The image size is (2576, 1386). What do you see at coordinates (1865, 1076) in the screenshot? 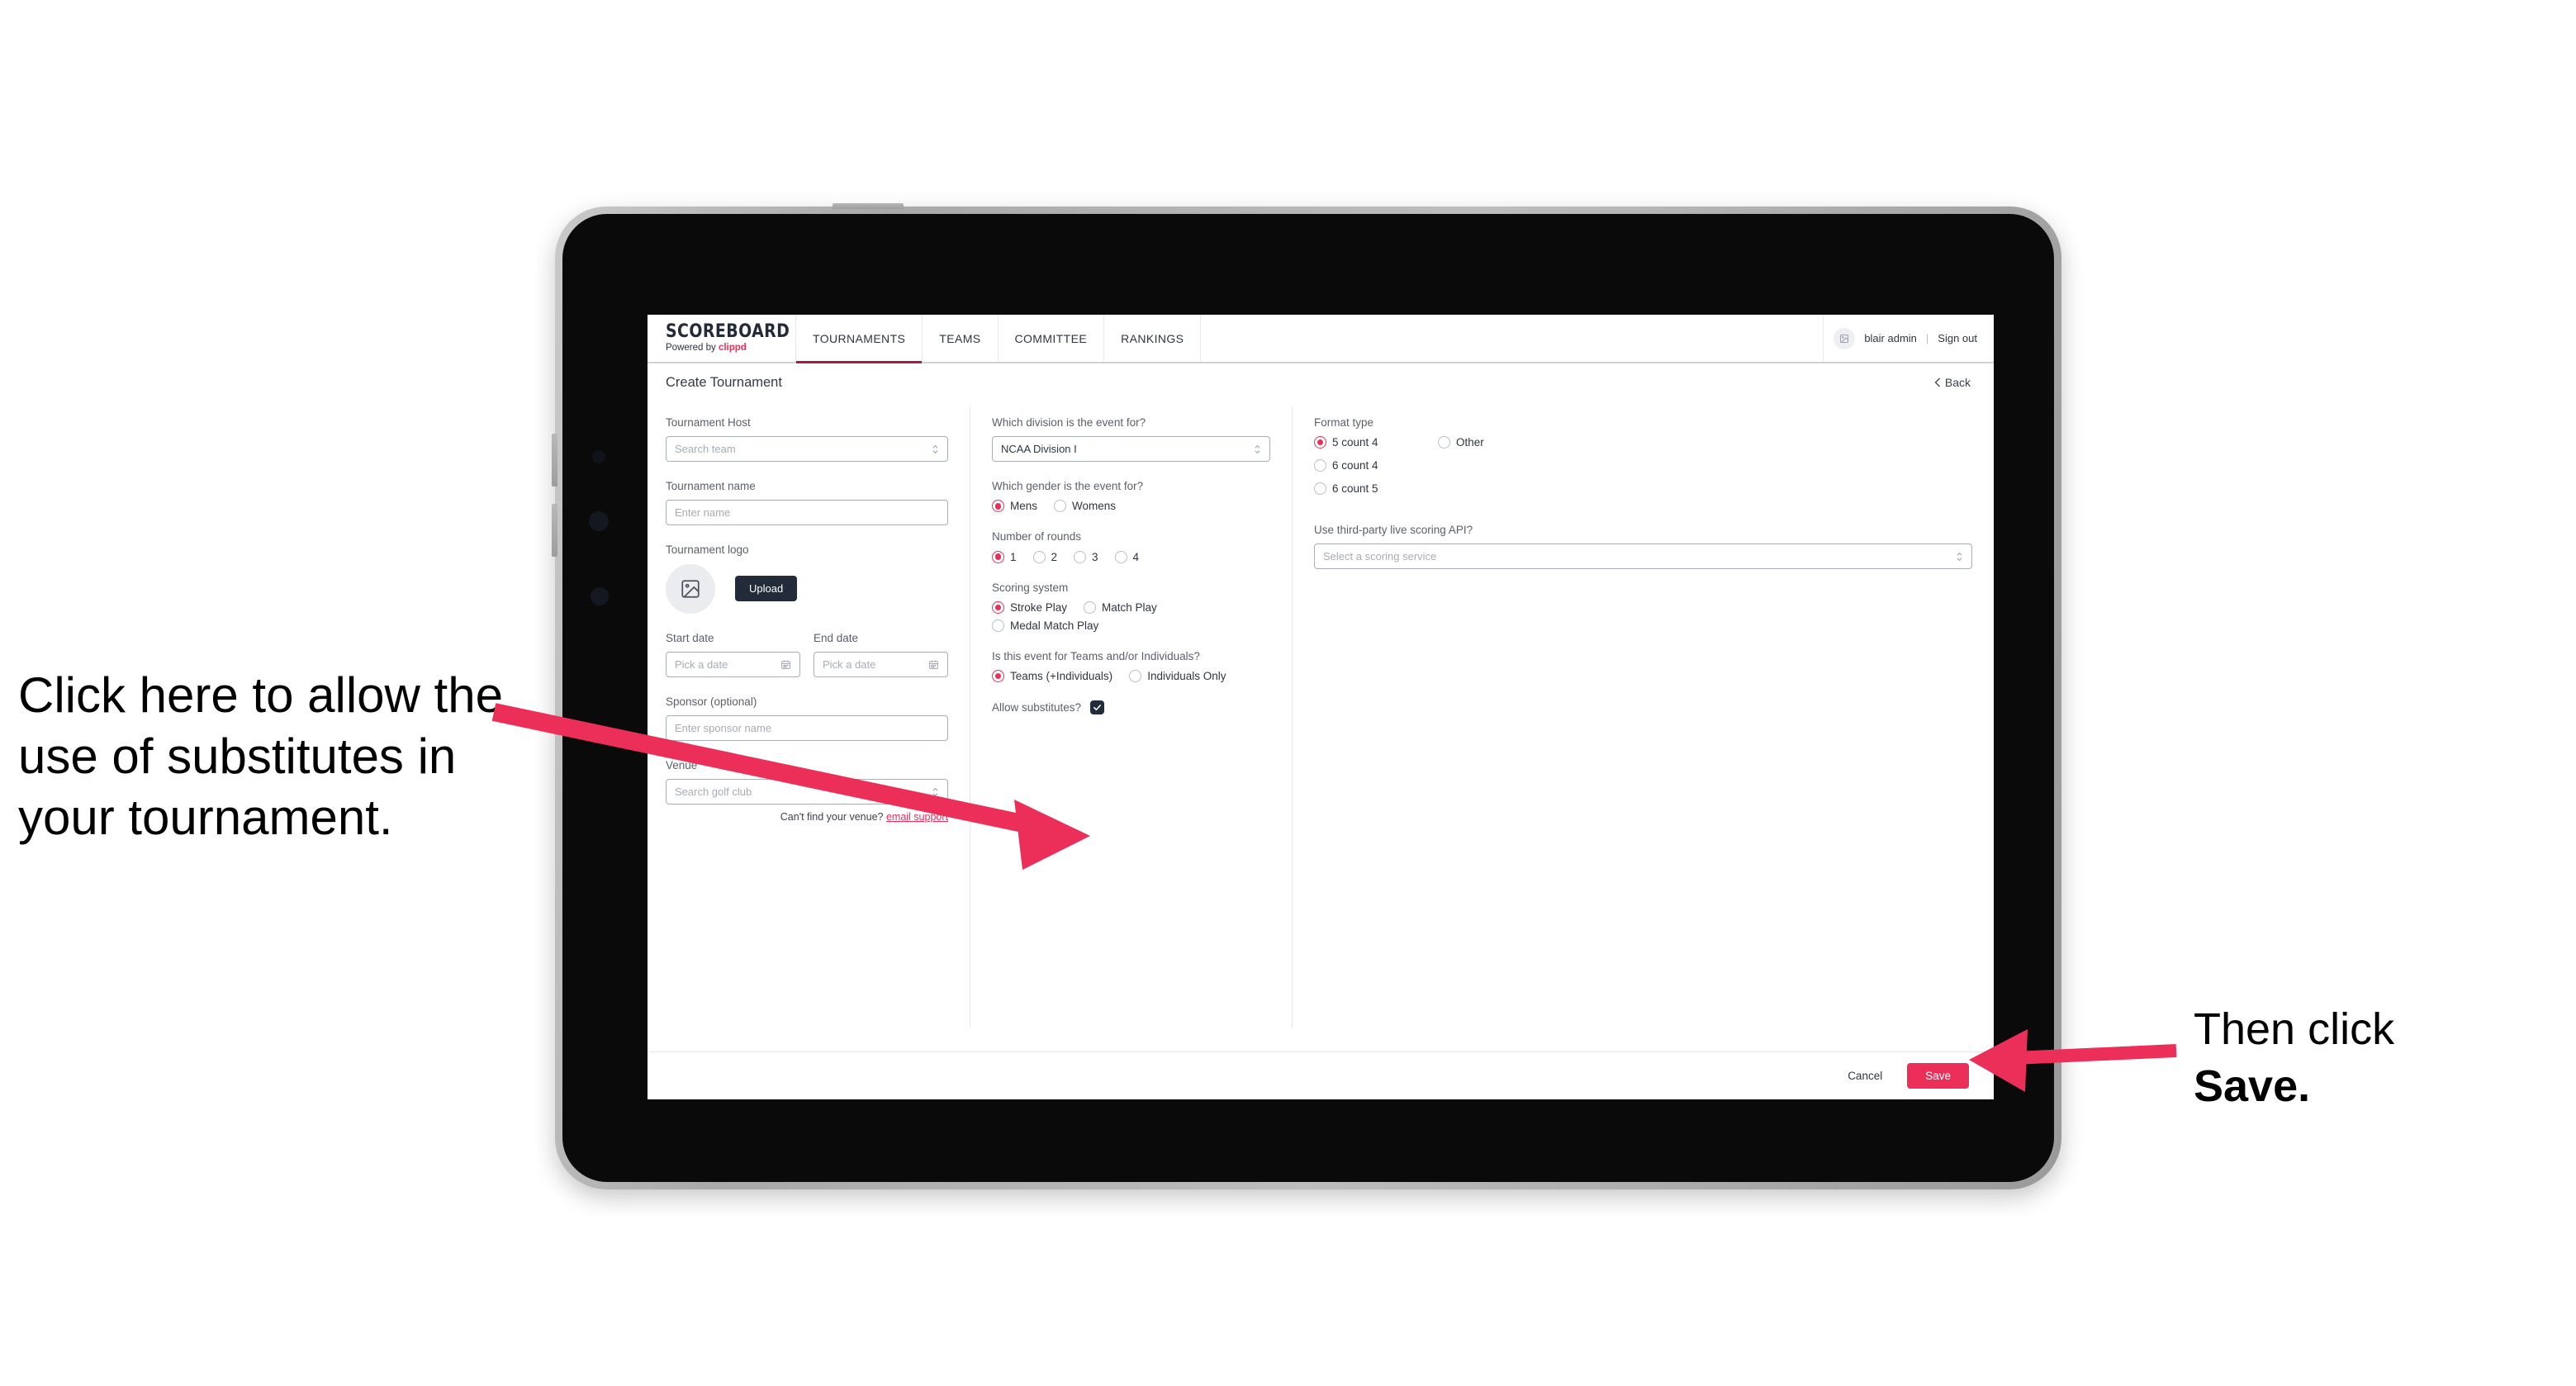
I see `cancel-button: Cancel` at bounding box center [1865, 1076].